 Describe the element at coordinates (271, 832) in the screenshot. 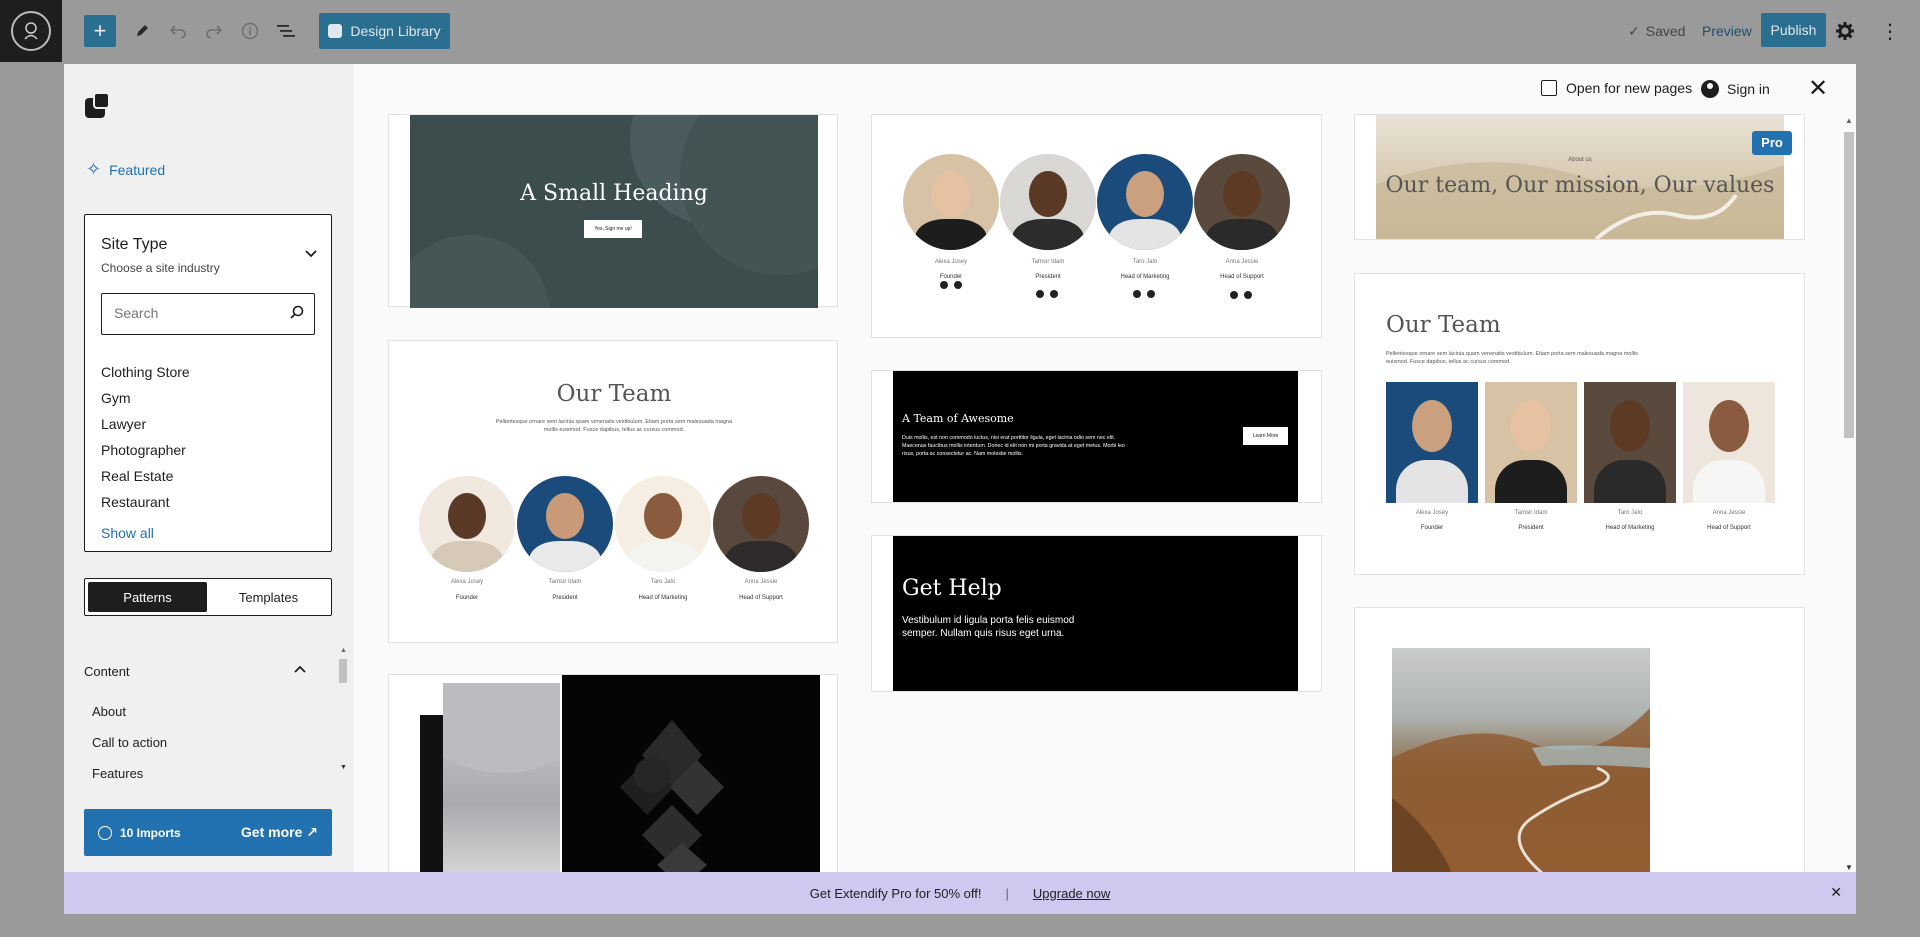

I see `get-more-label: Get more` at that location.